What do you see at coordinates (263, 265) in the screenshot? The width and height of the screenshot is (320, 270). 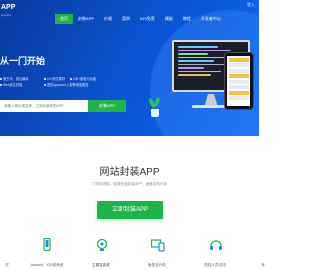 I see `feature-label: 专` at bounding box center [263, 265].